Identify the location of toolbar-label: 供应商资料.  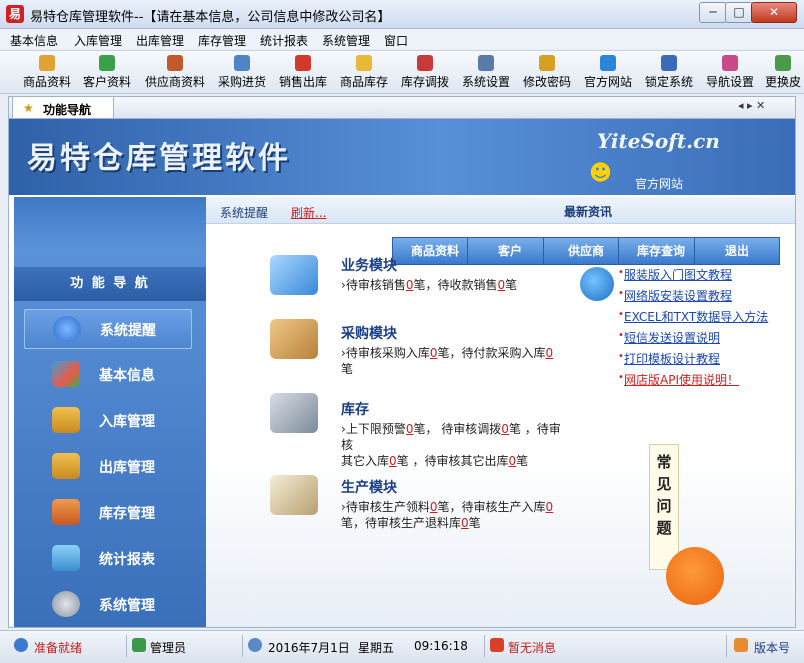
(174, 82).